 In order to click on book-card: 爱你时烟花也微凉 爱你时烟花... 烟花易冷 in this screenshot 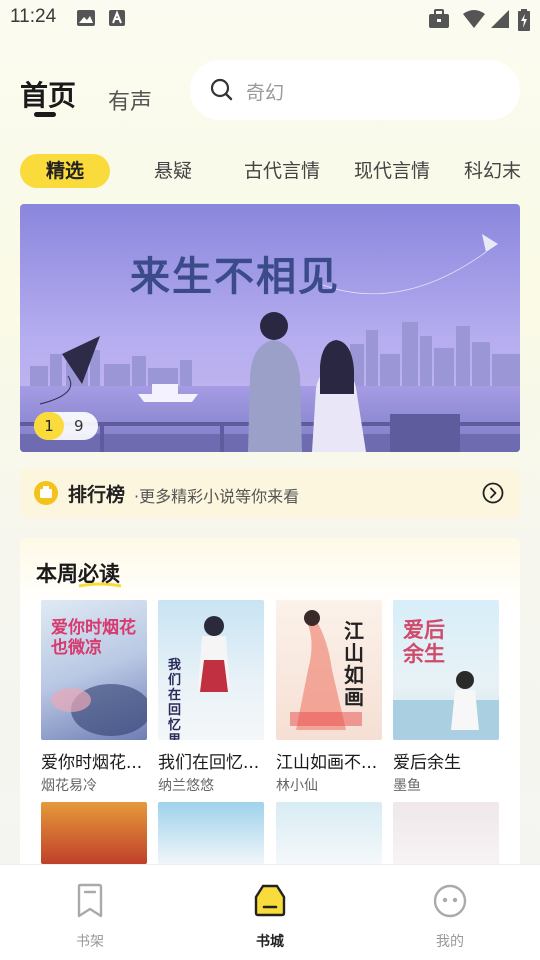, I will do `click(94, 697)`.